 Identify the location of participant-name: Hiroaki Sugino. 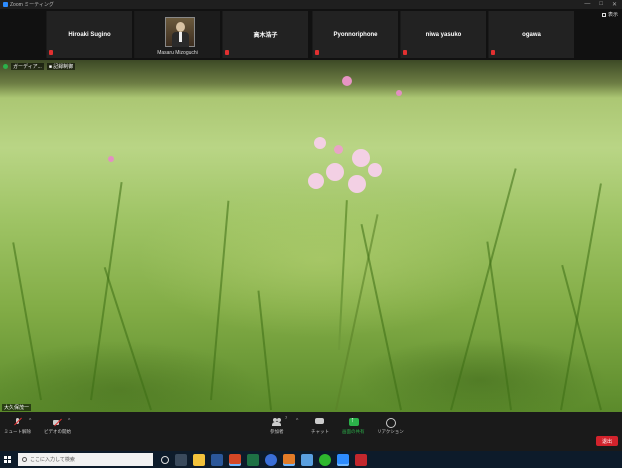
(89, 34).